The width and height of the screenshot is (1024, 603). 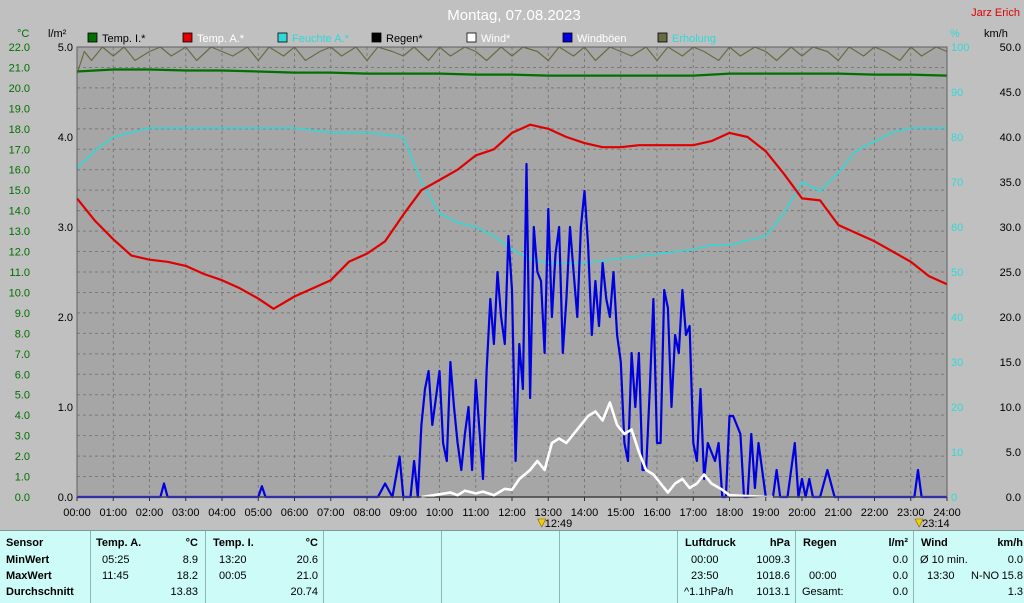 What do you see at coordinates (304, 592) in the screenshot?
I see `temp-i-avg-value: 20.74` at bounding box center [304, 592].